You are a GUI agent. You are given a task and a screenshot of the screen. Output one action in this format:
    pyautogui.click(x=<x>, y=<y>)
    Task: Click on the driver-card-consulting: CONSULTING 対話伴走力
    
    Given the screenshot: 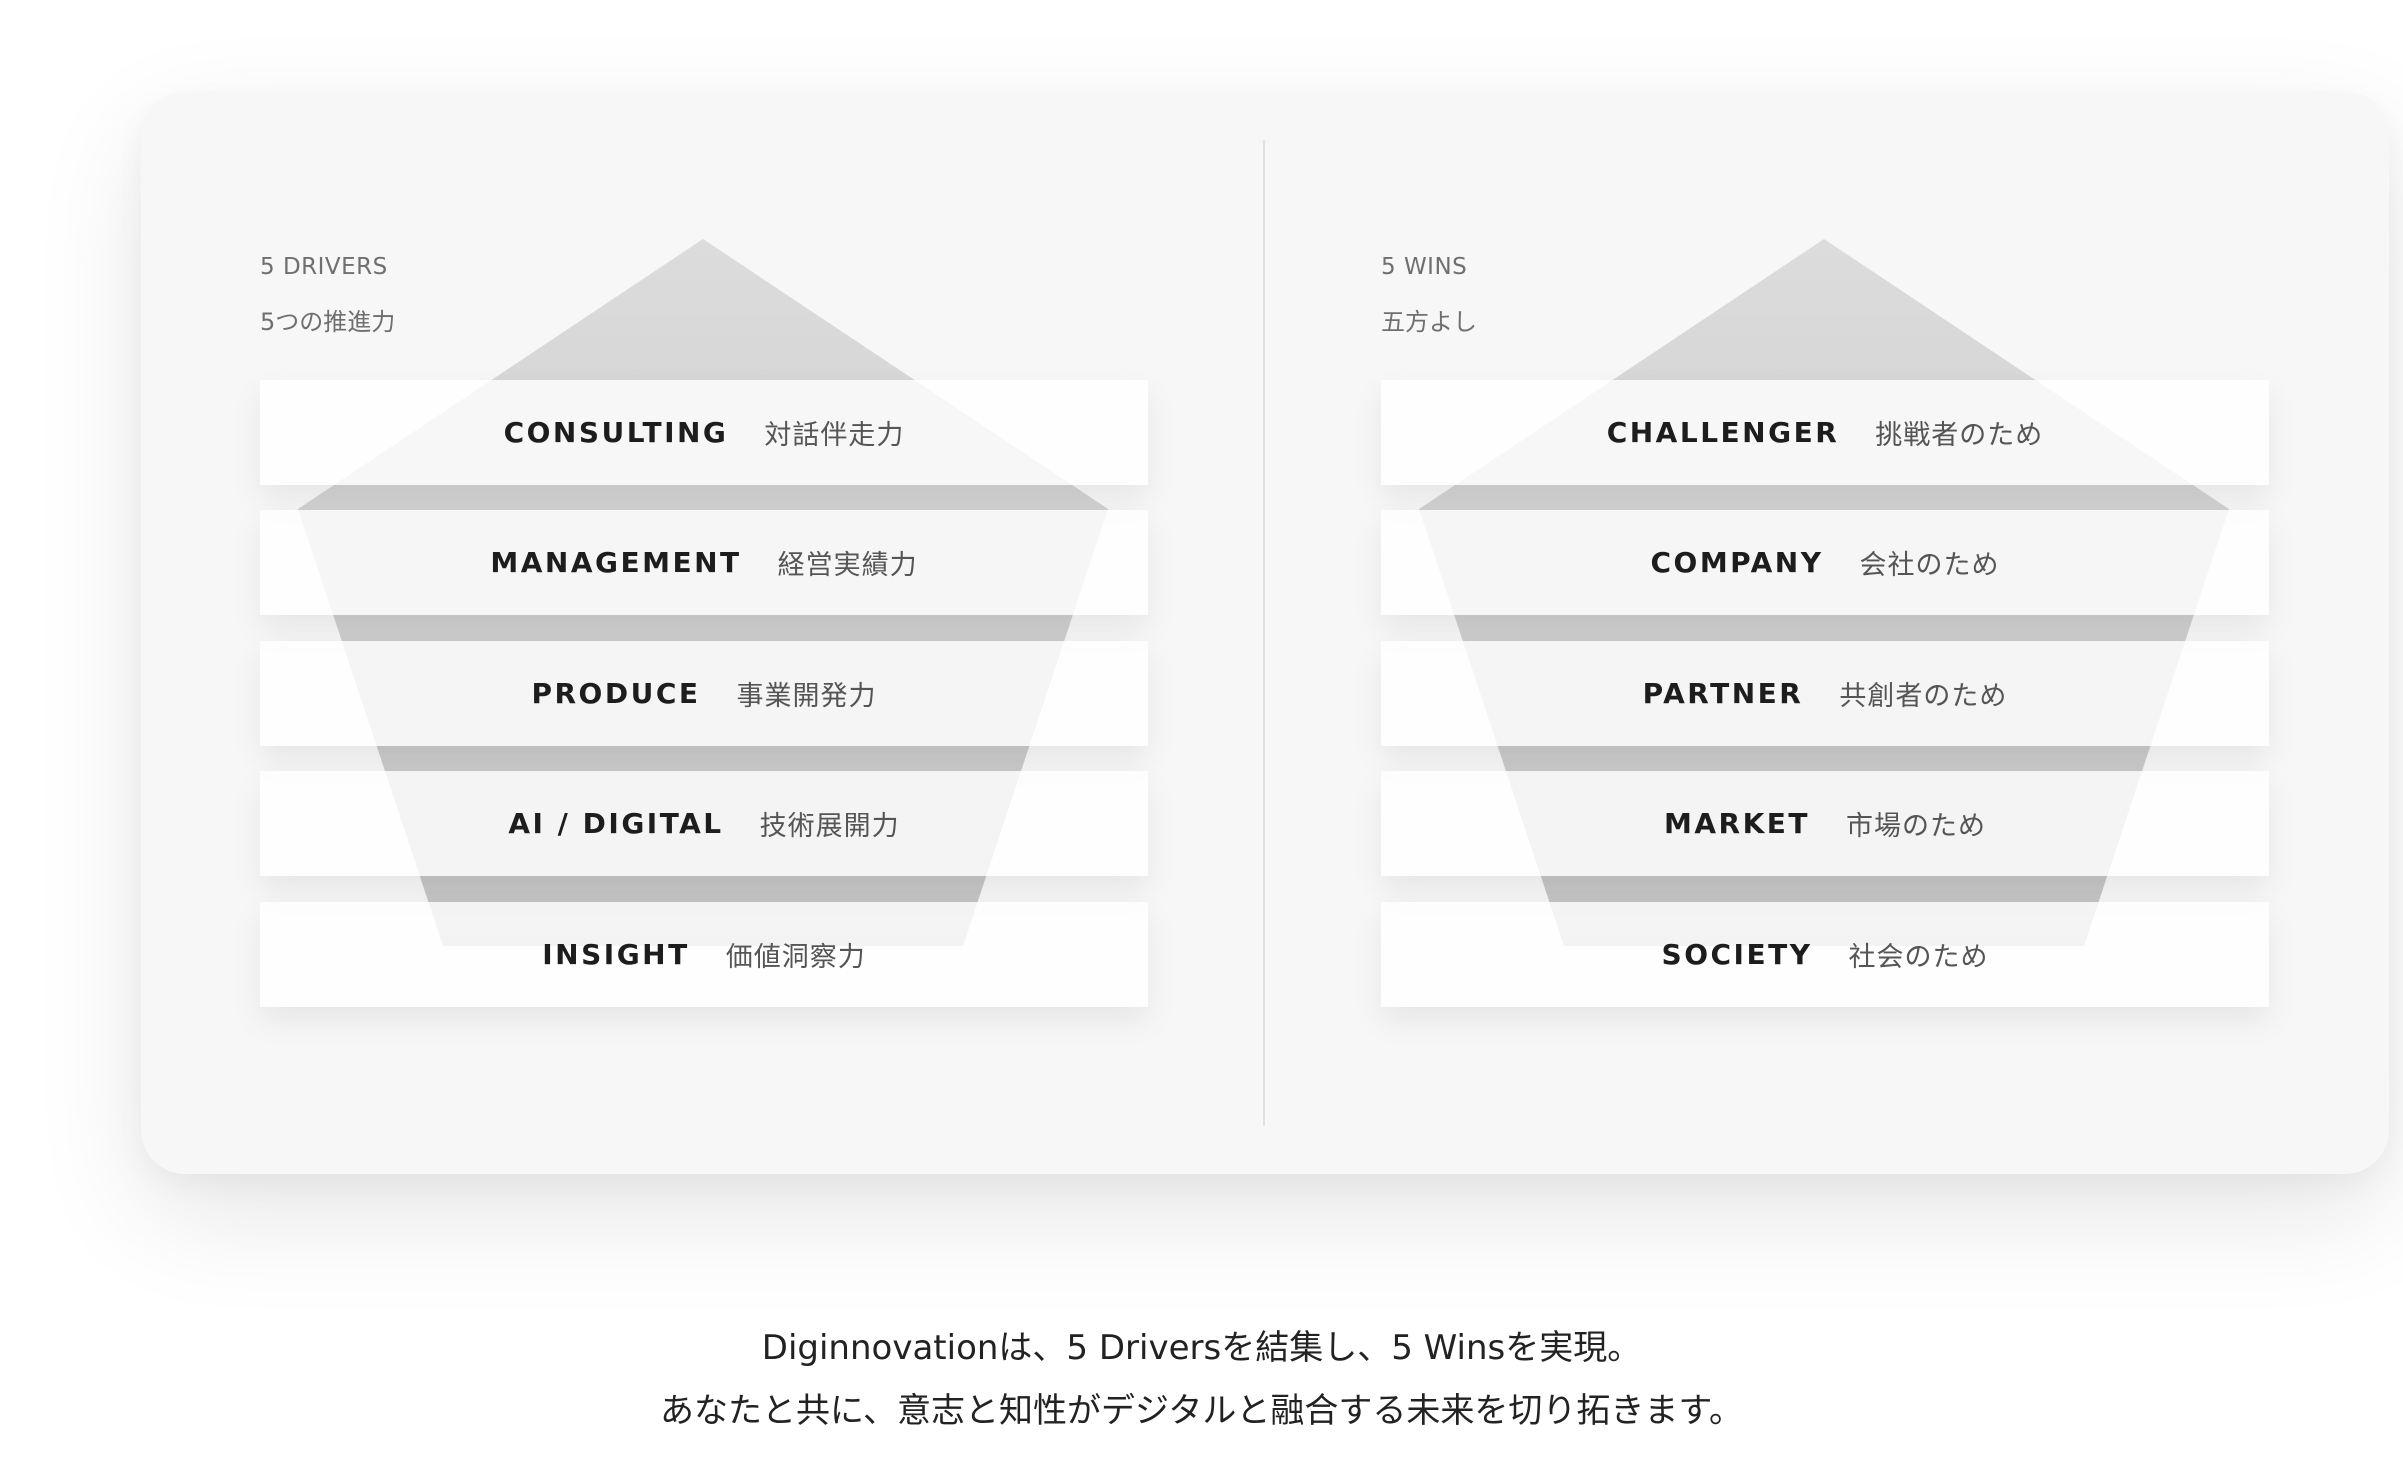 What is the action you would take?
    pyautogui.click(x=704, y=432)
    